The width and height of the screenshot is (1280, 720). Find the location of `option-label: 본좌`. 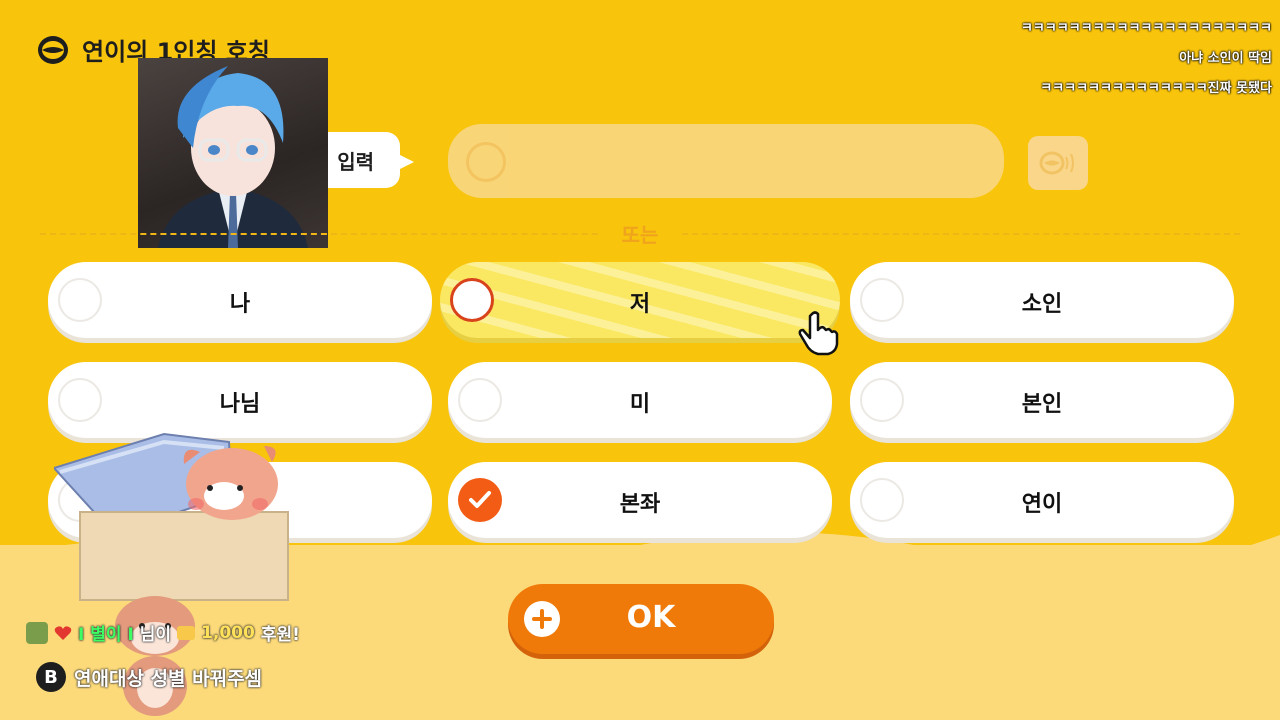

option-label: 본좌 is located at coordinates (640, 504).